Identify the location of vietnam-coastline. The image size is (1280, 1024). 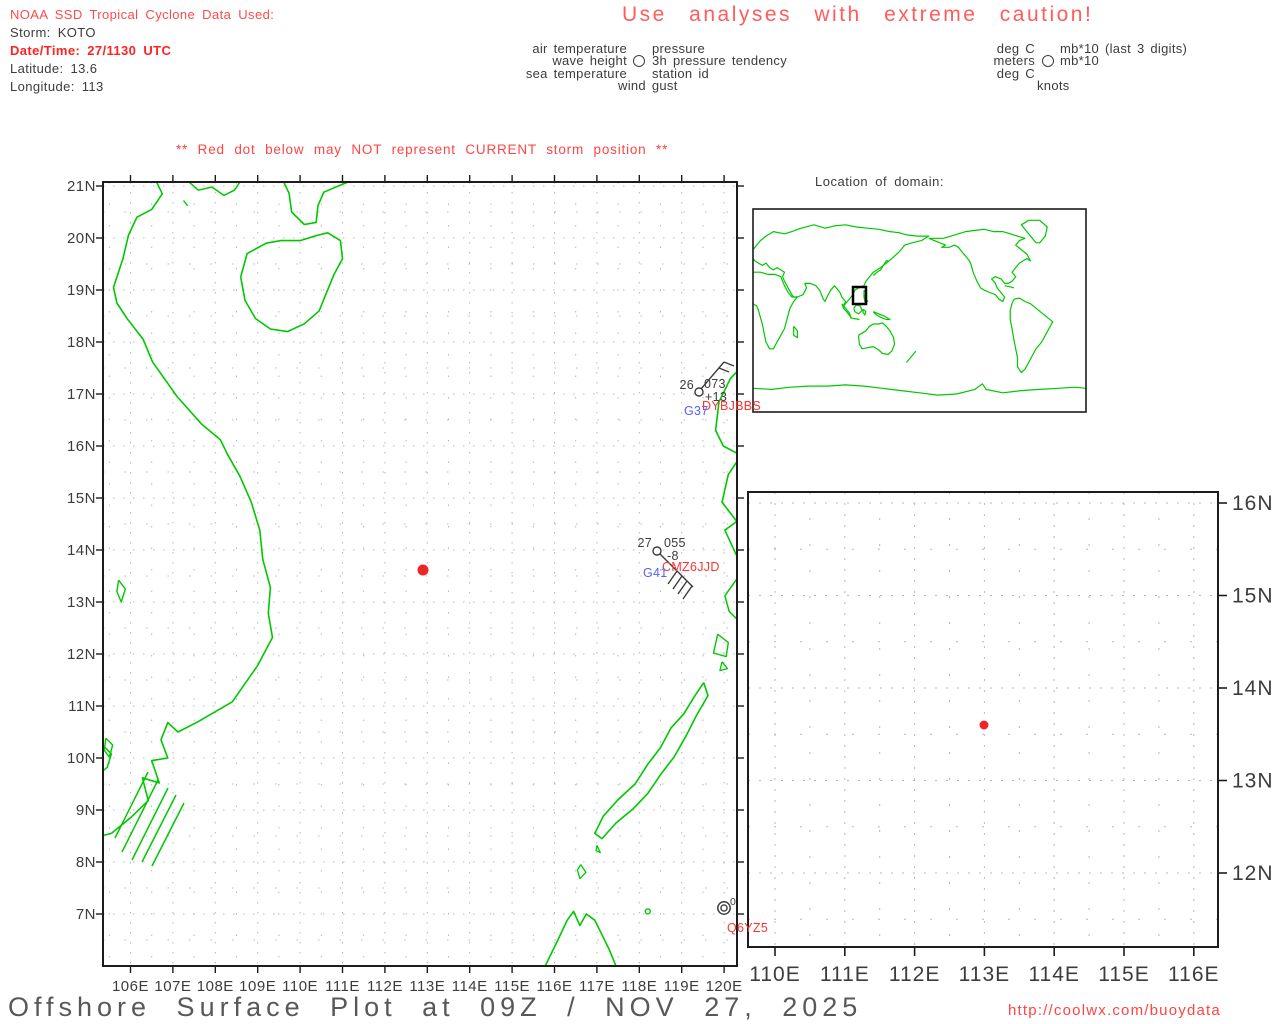
(188, 509).